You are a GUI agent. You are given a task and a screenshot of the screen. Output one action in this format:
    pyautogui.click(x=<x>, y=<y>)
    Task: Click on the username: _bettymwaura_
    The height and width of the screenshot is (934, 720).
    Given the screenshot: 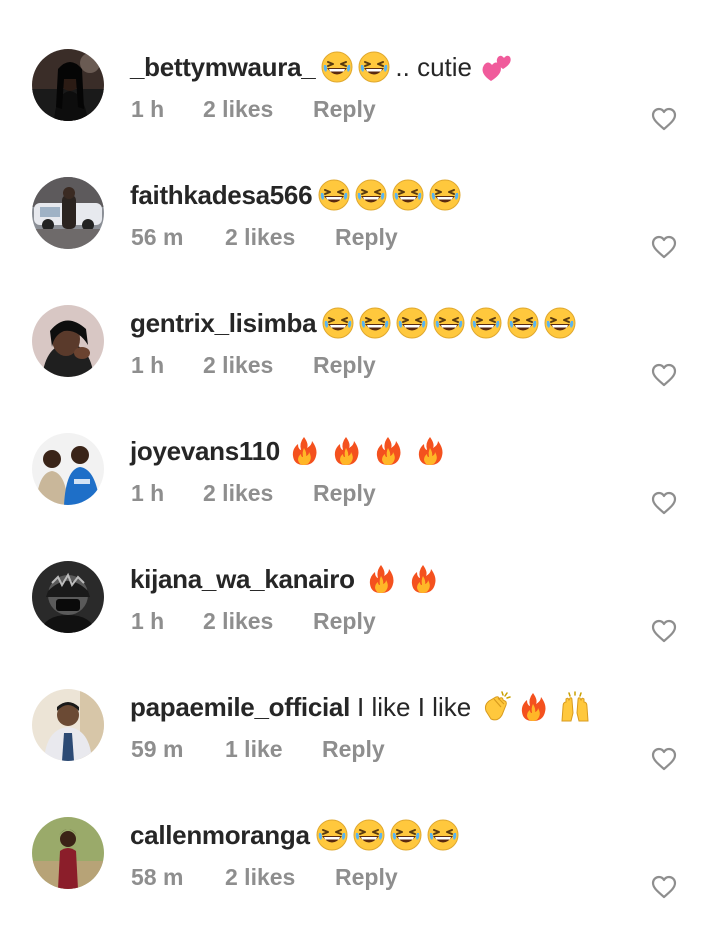 What is the action you would take?
    pyautogui.click(x=223, y=67)
    